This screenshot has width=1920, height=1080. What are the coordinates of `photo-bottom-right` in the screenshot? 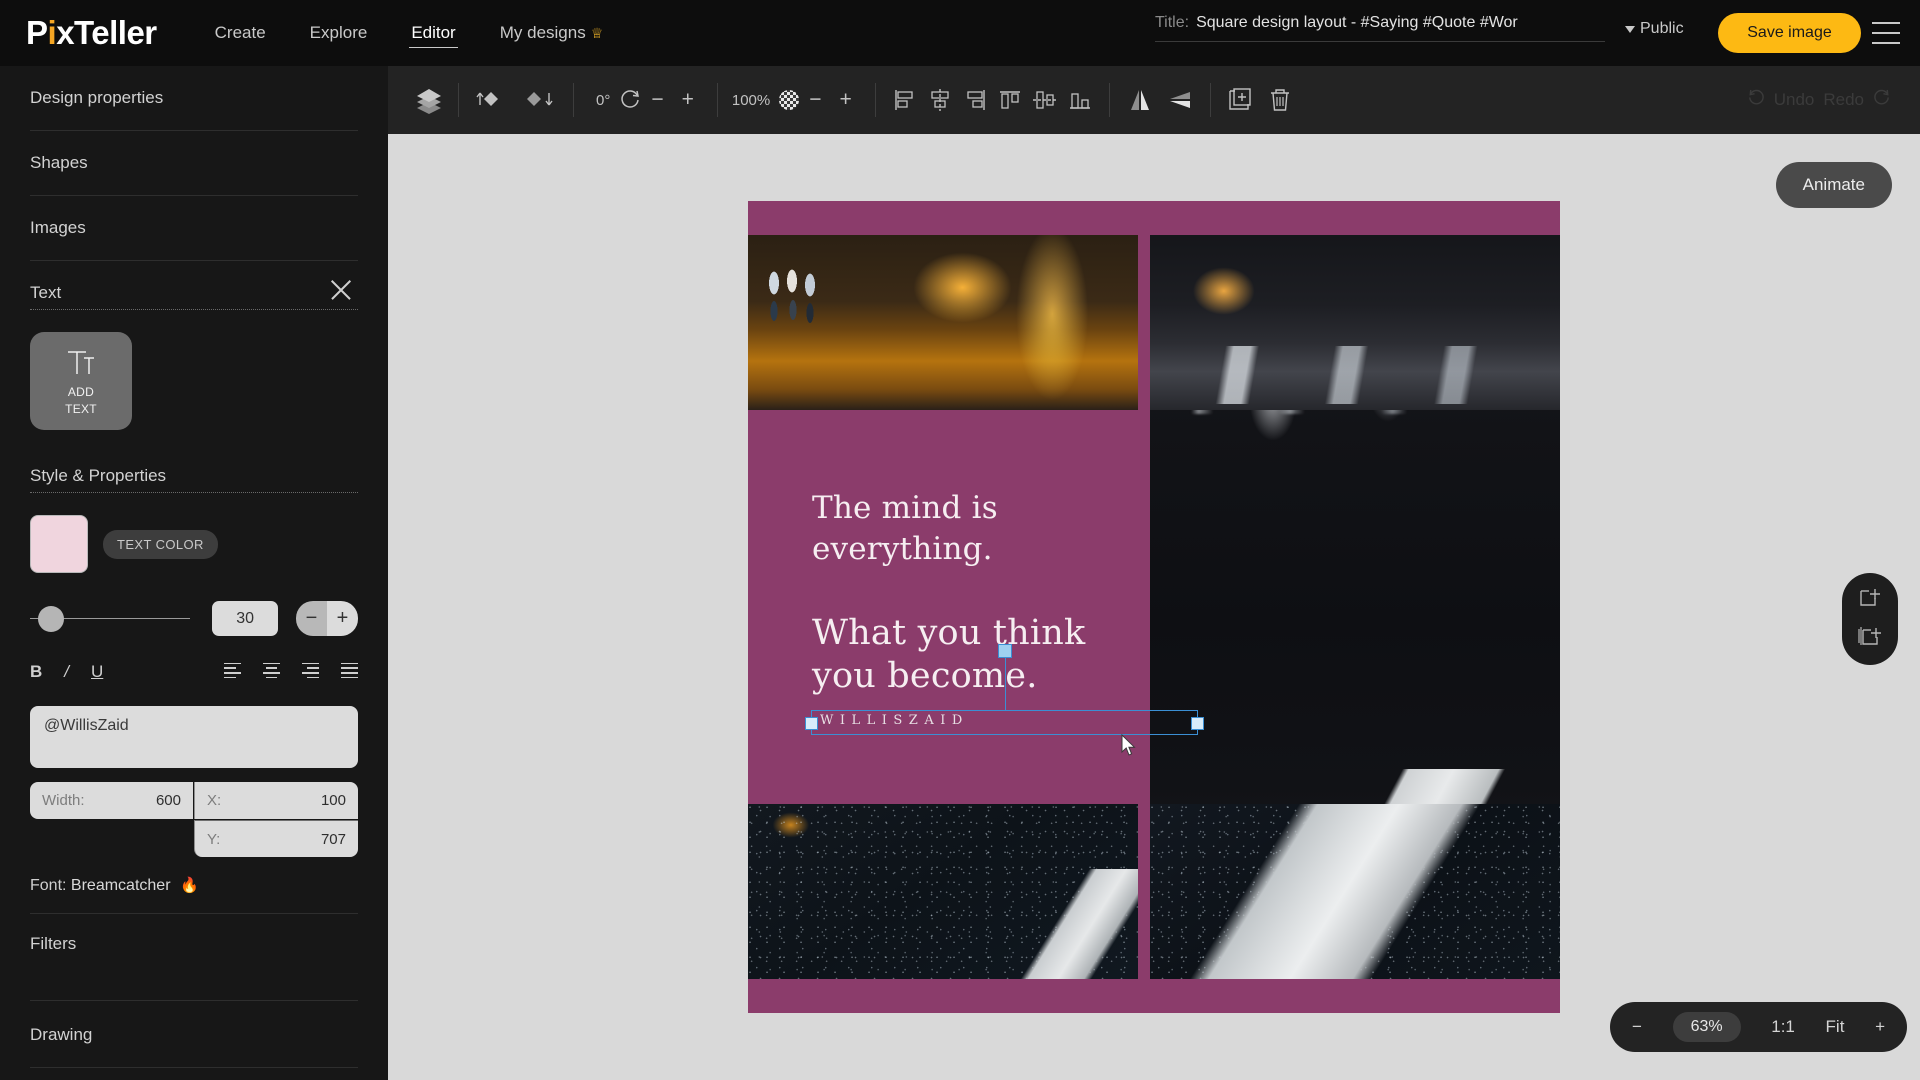 It's located at (1355, 891).